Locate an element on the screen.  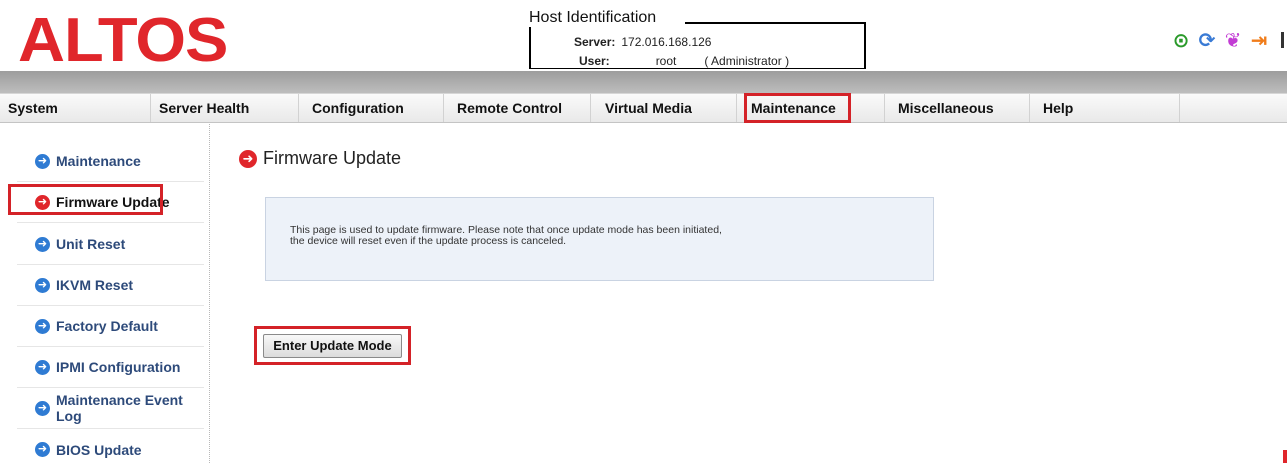
sidebar-item-firmware-update: ➜ Firmware Update is located at coordinates (106, 202).